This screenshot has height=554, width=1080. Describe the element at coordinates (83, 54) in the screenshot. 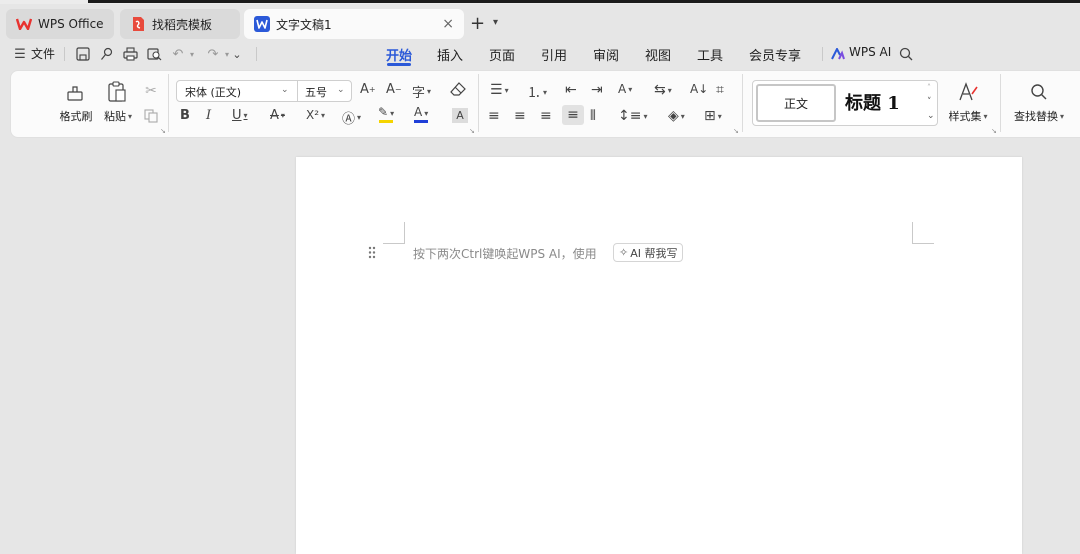

I see `save-icon` at that location.